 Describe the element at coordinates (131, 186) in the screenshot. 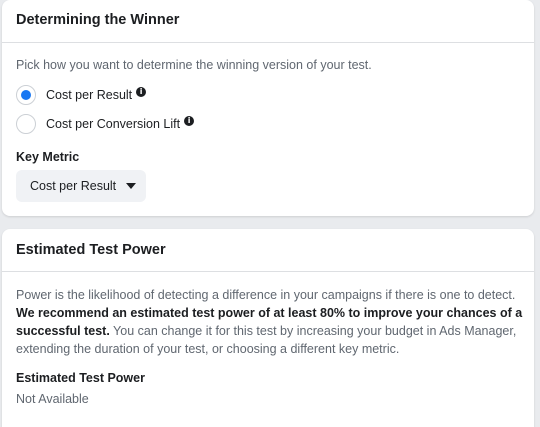

I see `caret-down-icon` at that location.